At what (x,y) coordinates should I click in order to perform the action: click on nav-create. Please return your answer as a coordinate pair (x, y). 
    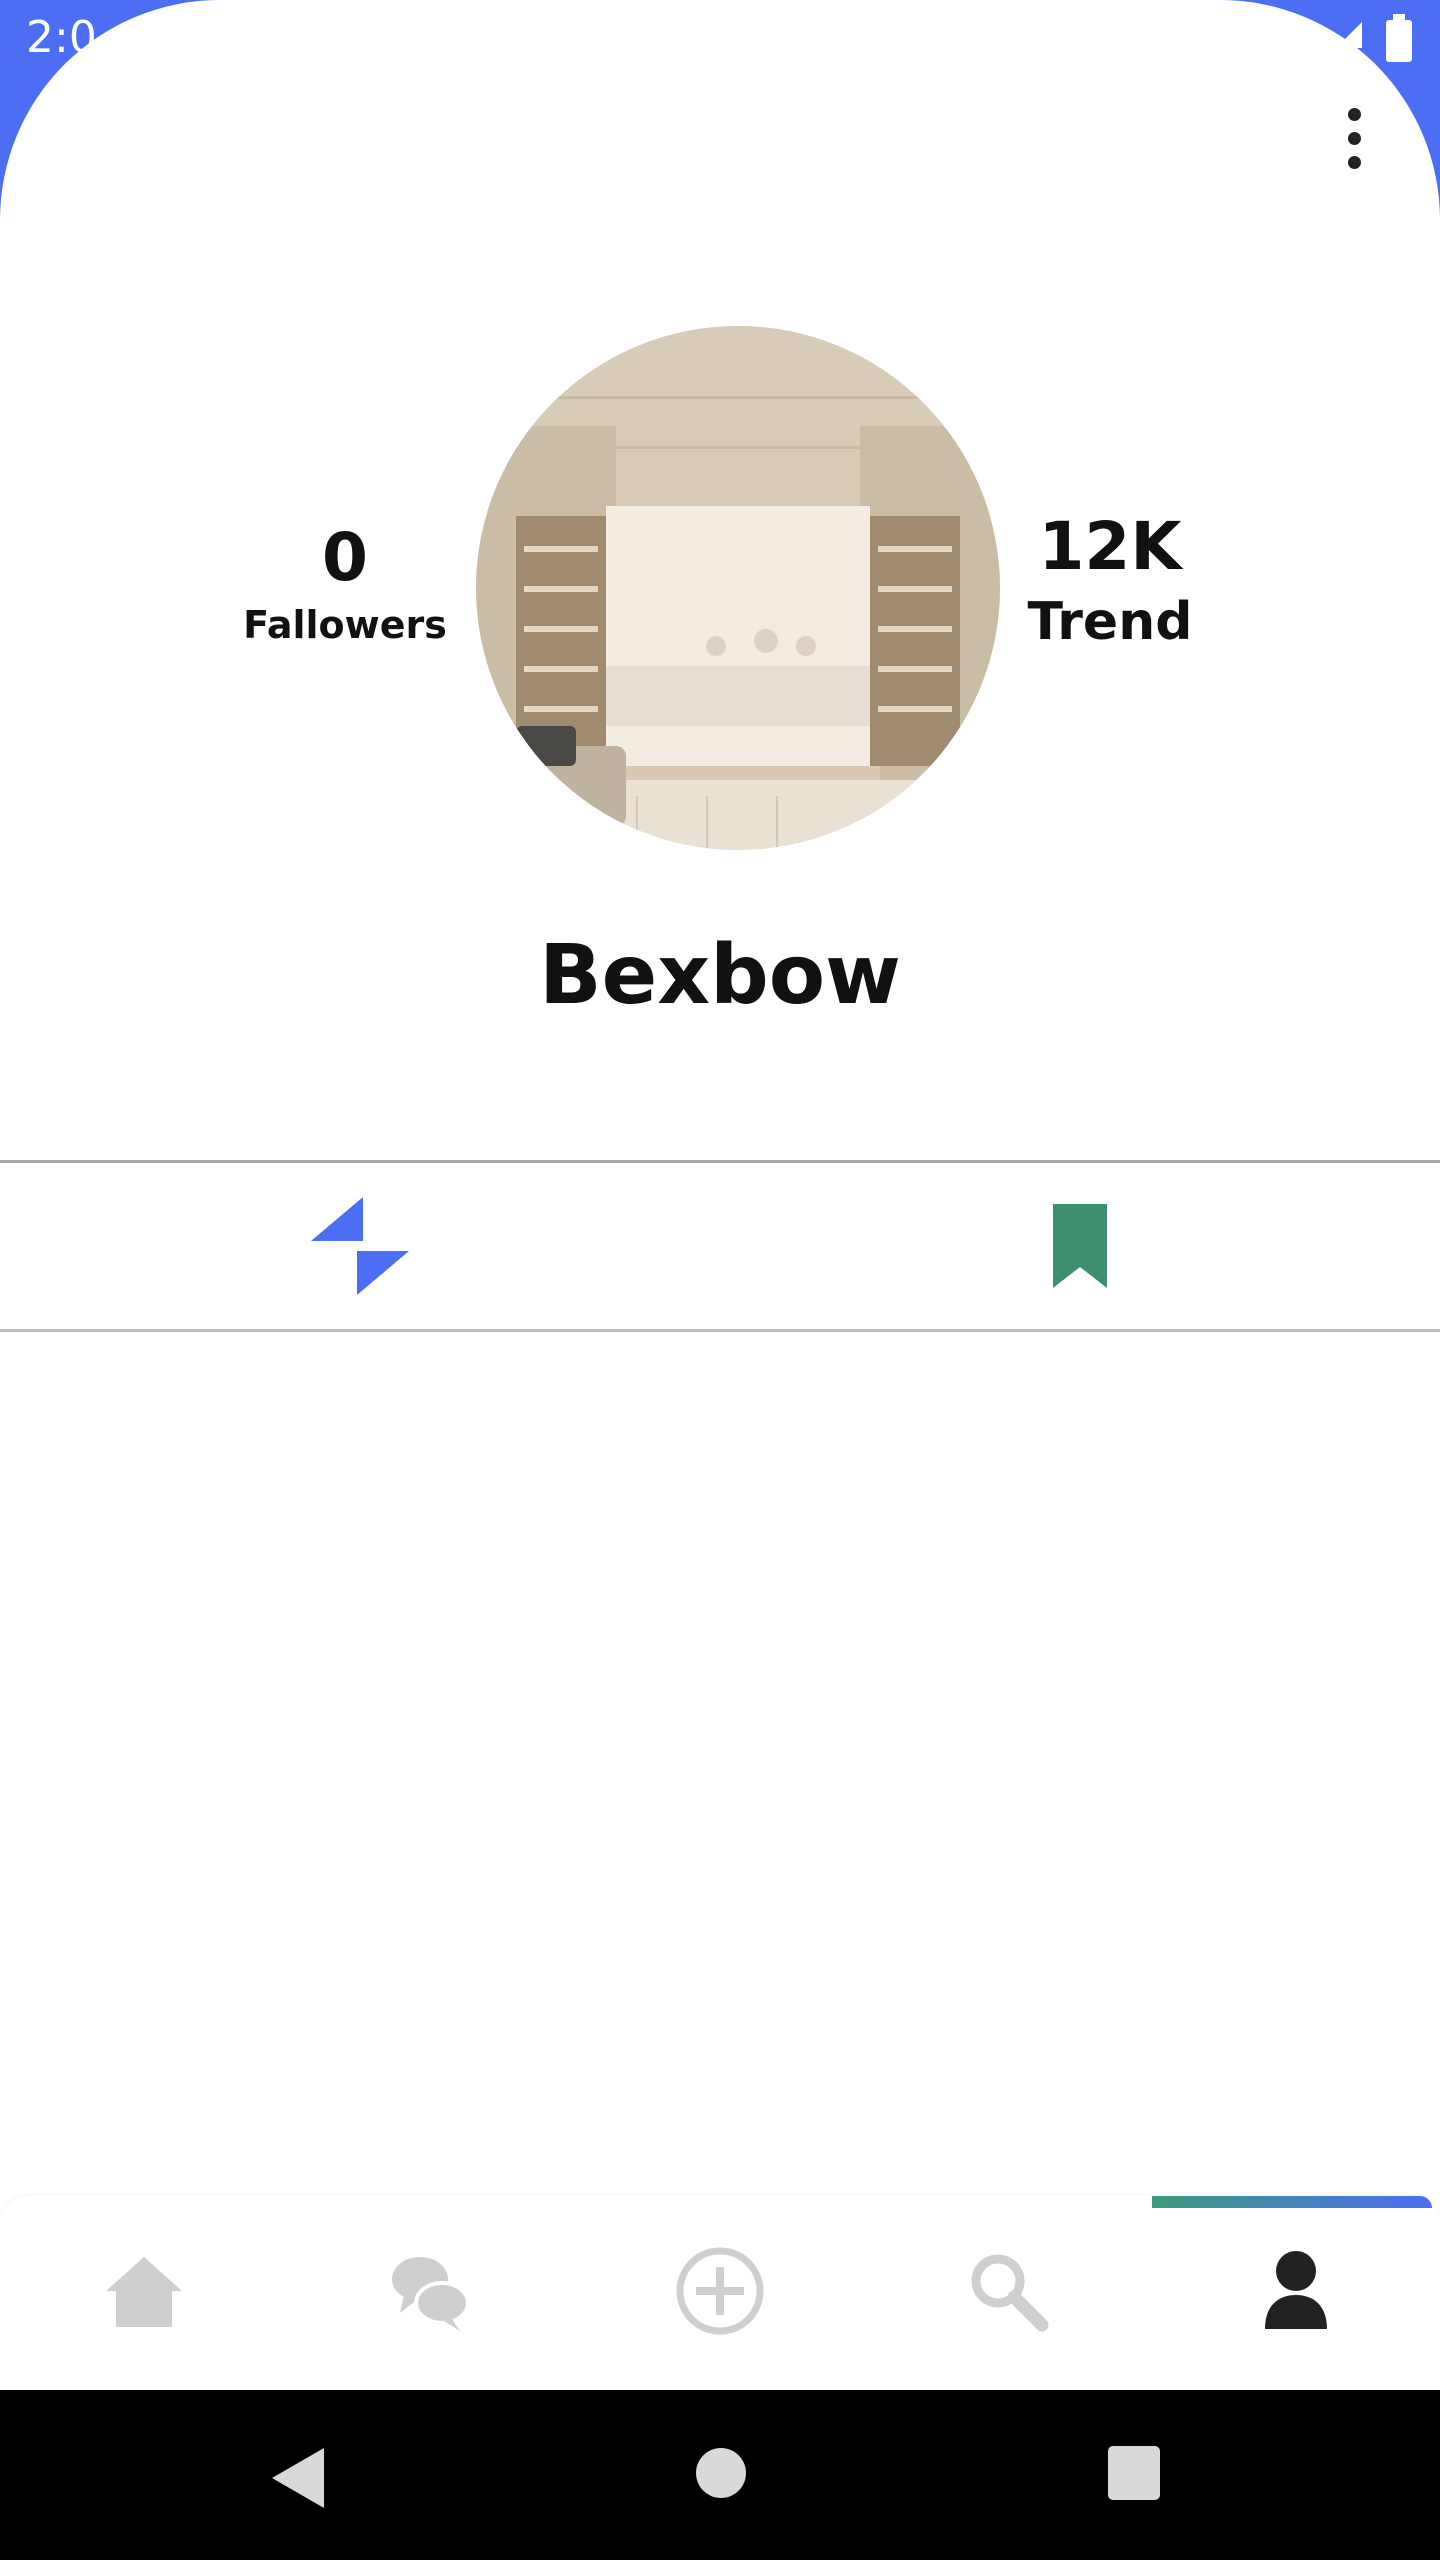
    Looking at the image, I should click on (720, 2291).